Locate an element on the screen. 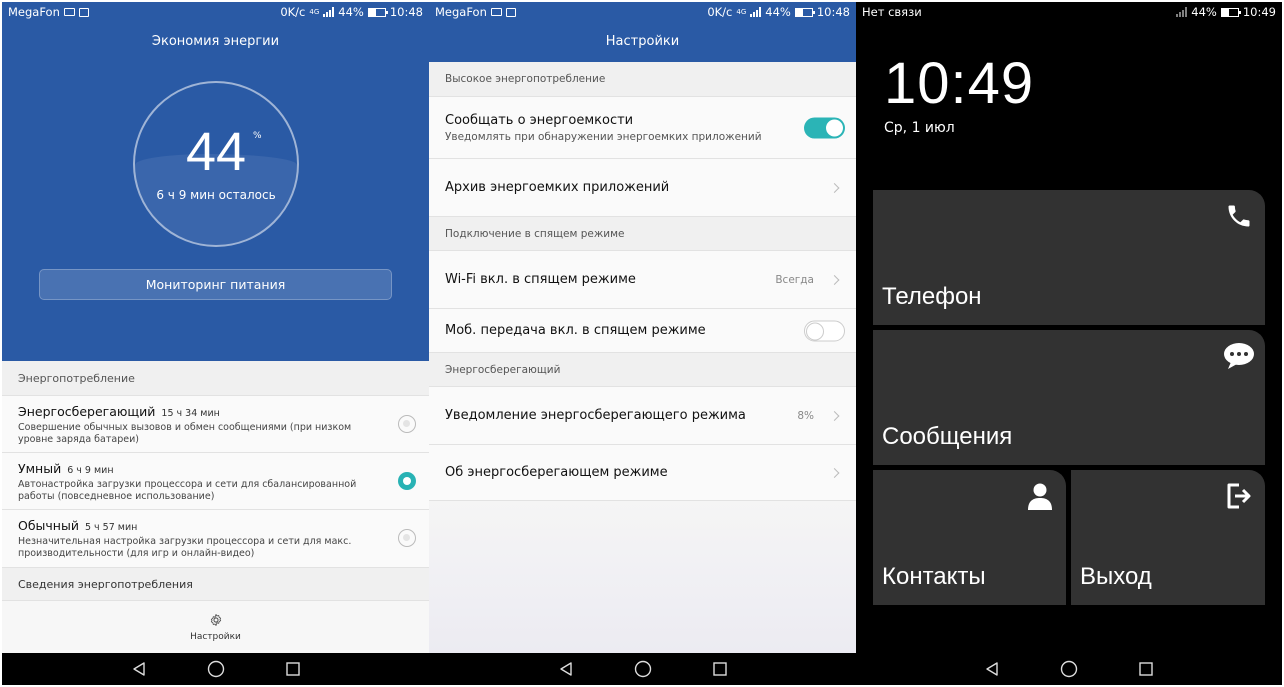  mode-radio-normal is located at coordinates (407, 538).